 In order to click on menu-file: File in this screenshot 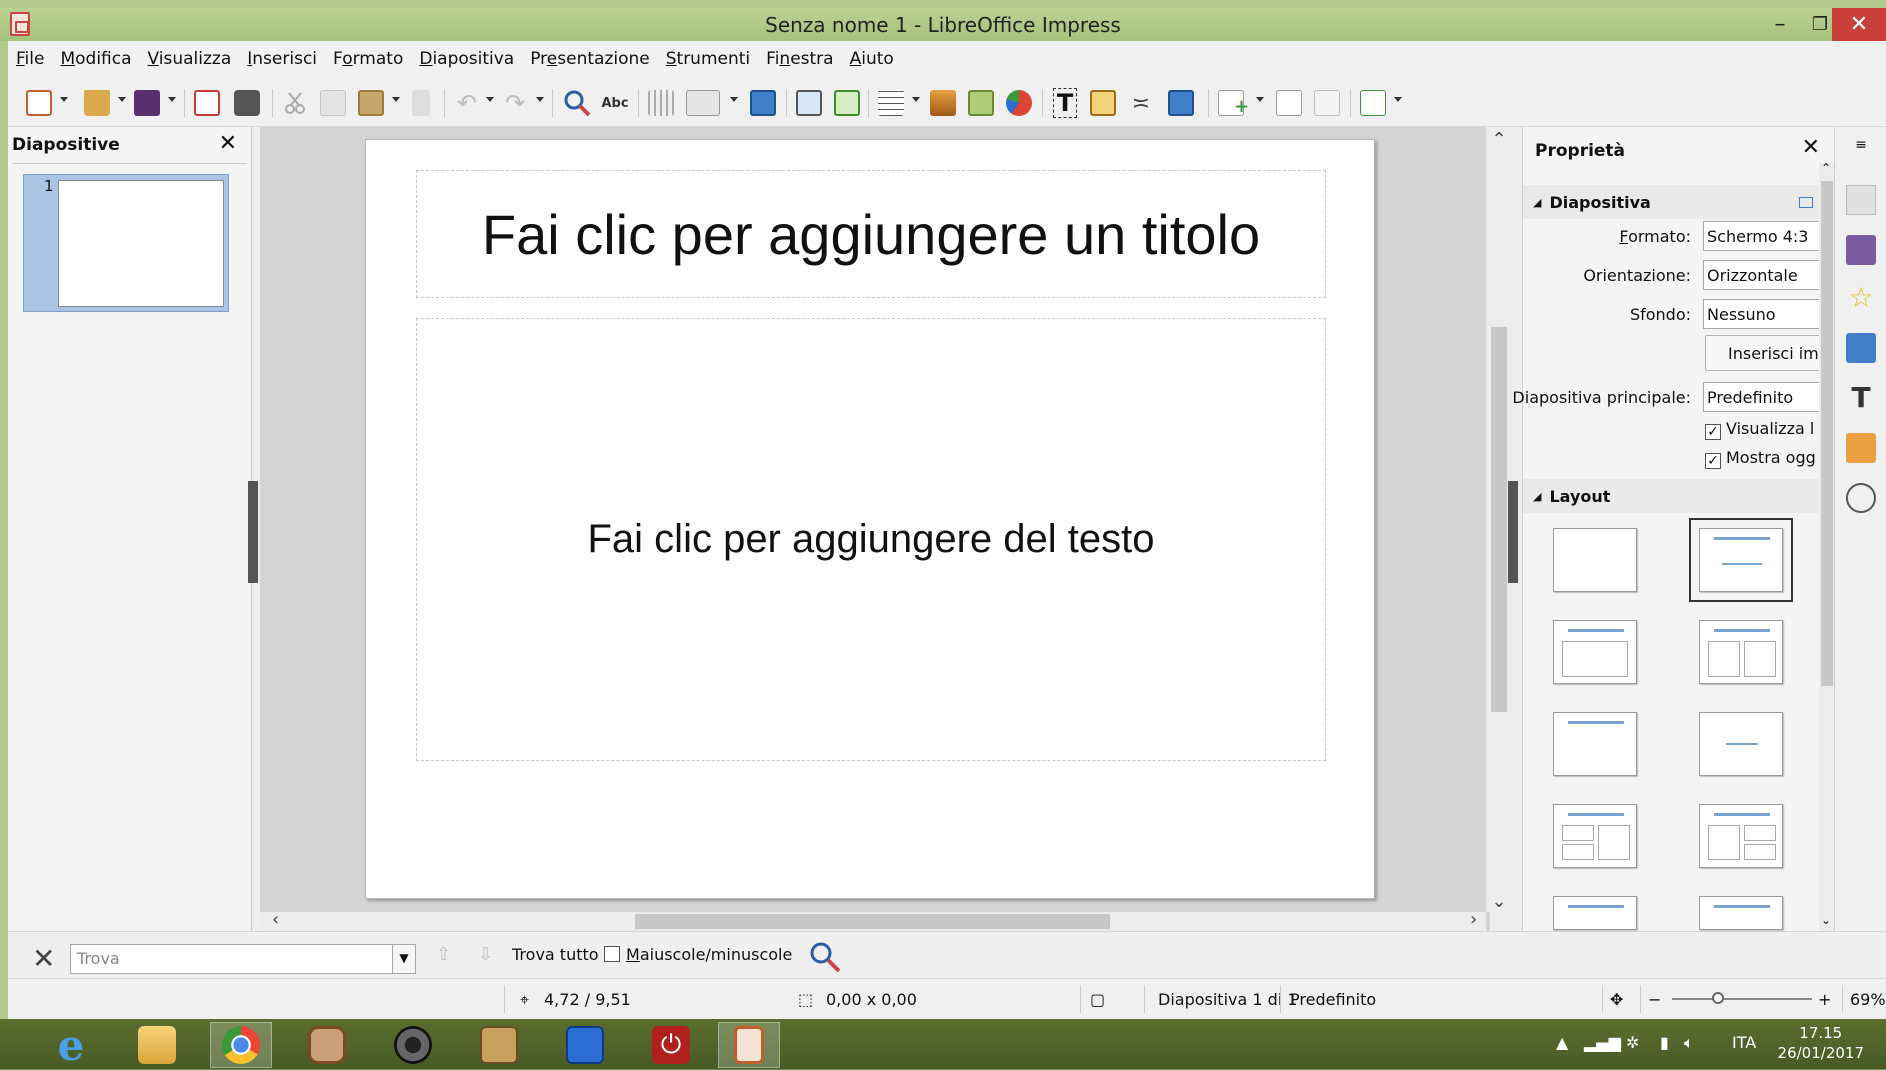, I will do `click(30, 59)`.